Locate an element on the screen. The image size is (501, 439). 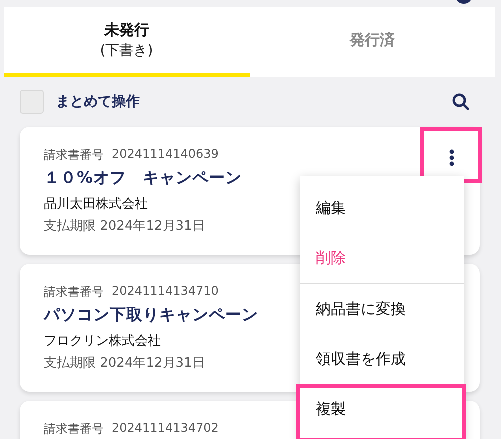
invoice-title: １０%オフ キャンペーン is located at coordinates (143, 178).